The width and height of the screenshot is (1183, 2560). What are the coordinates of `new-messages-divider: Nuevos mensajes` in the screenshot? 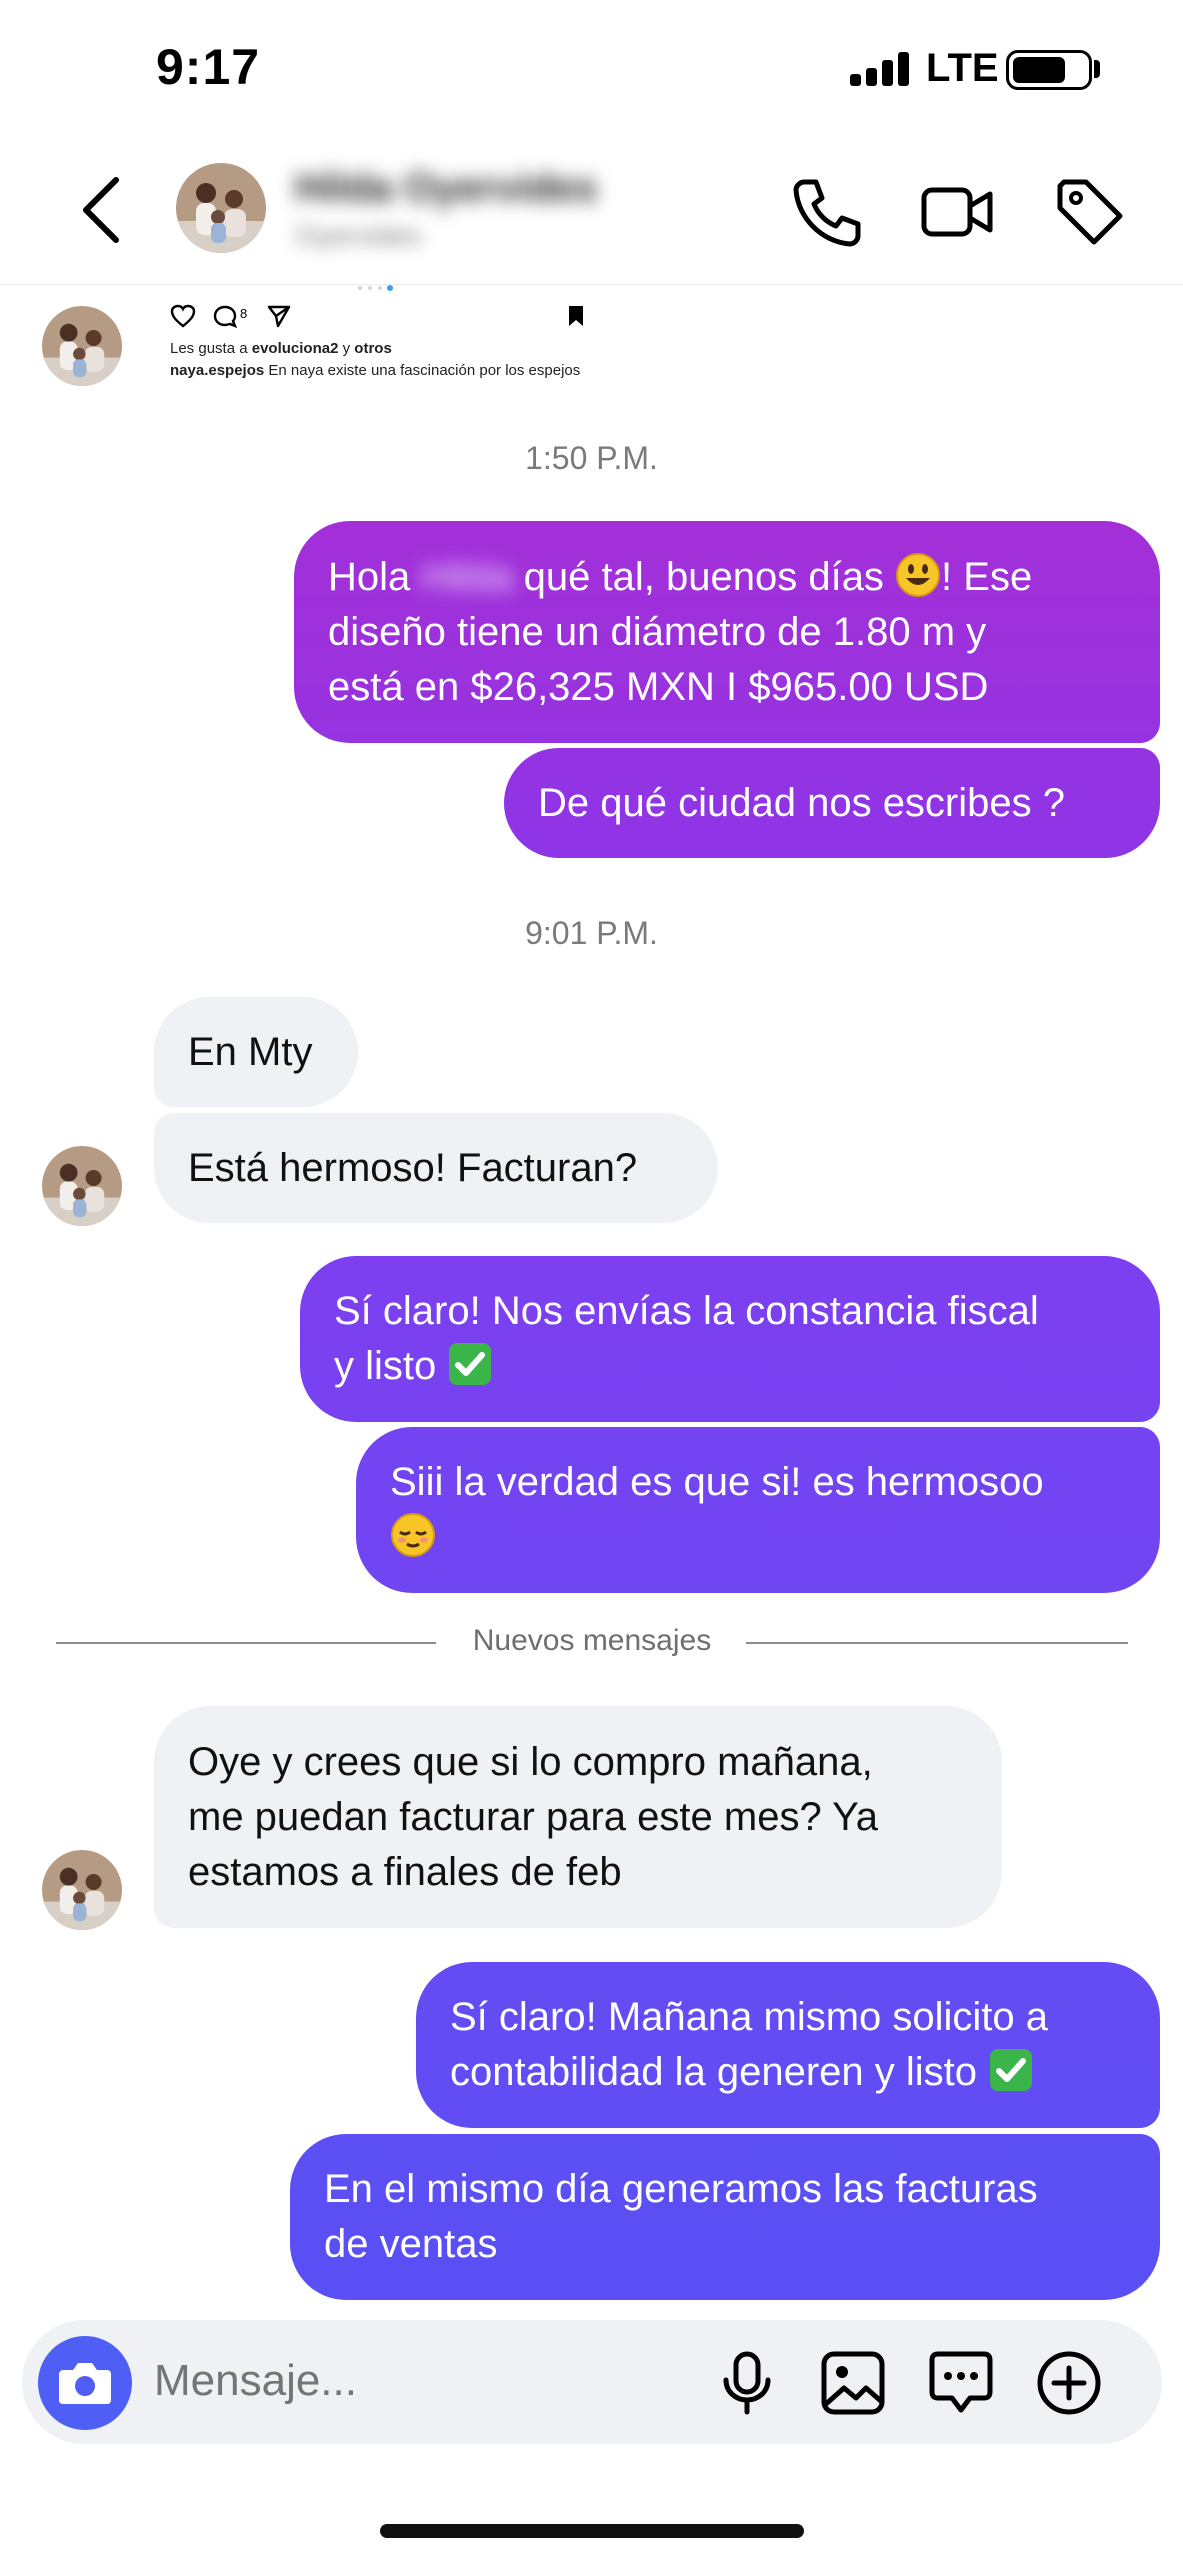 It's located at (592, 1642).